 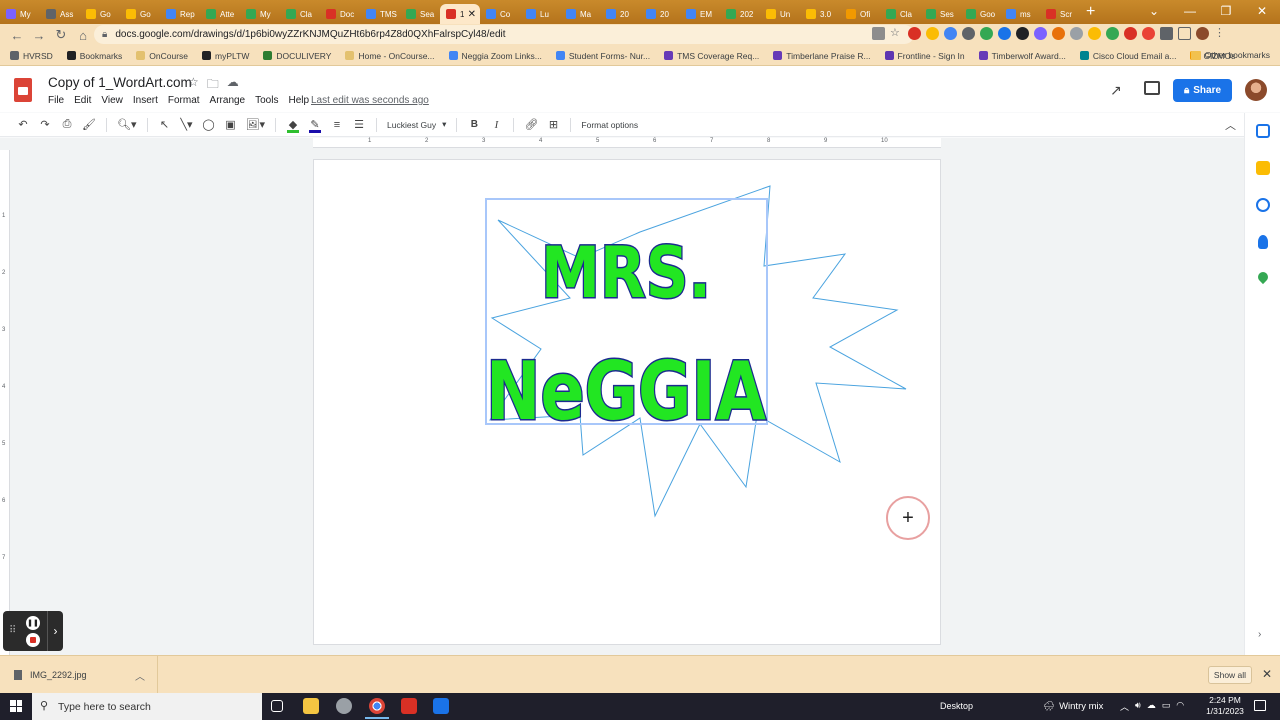 I want to click on browser-tab: 3.0, so click(x=820, y=14).